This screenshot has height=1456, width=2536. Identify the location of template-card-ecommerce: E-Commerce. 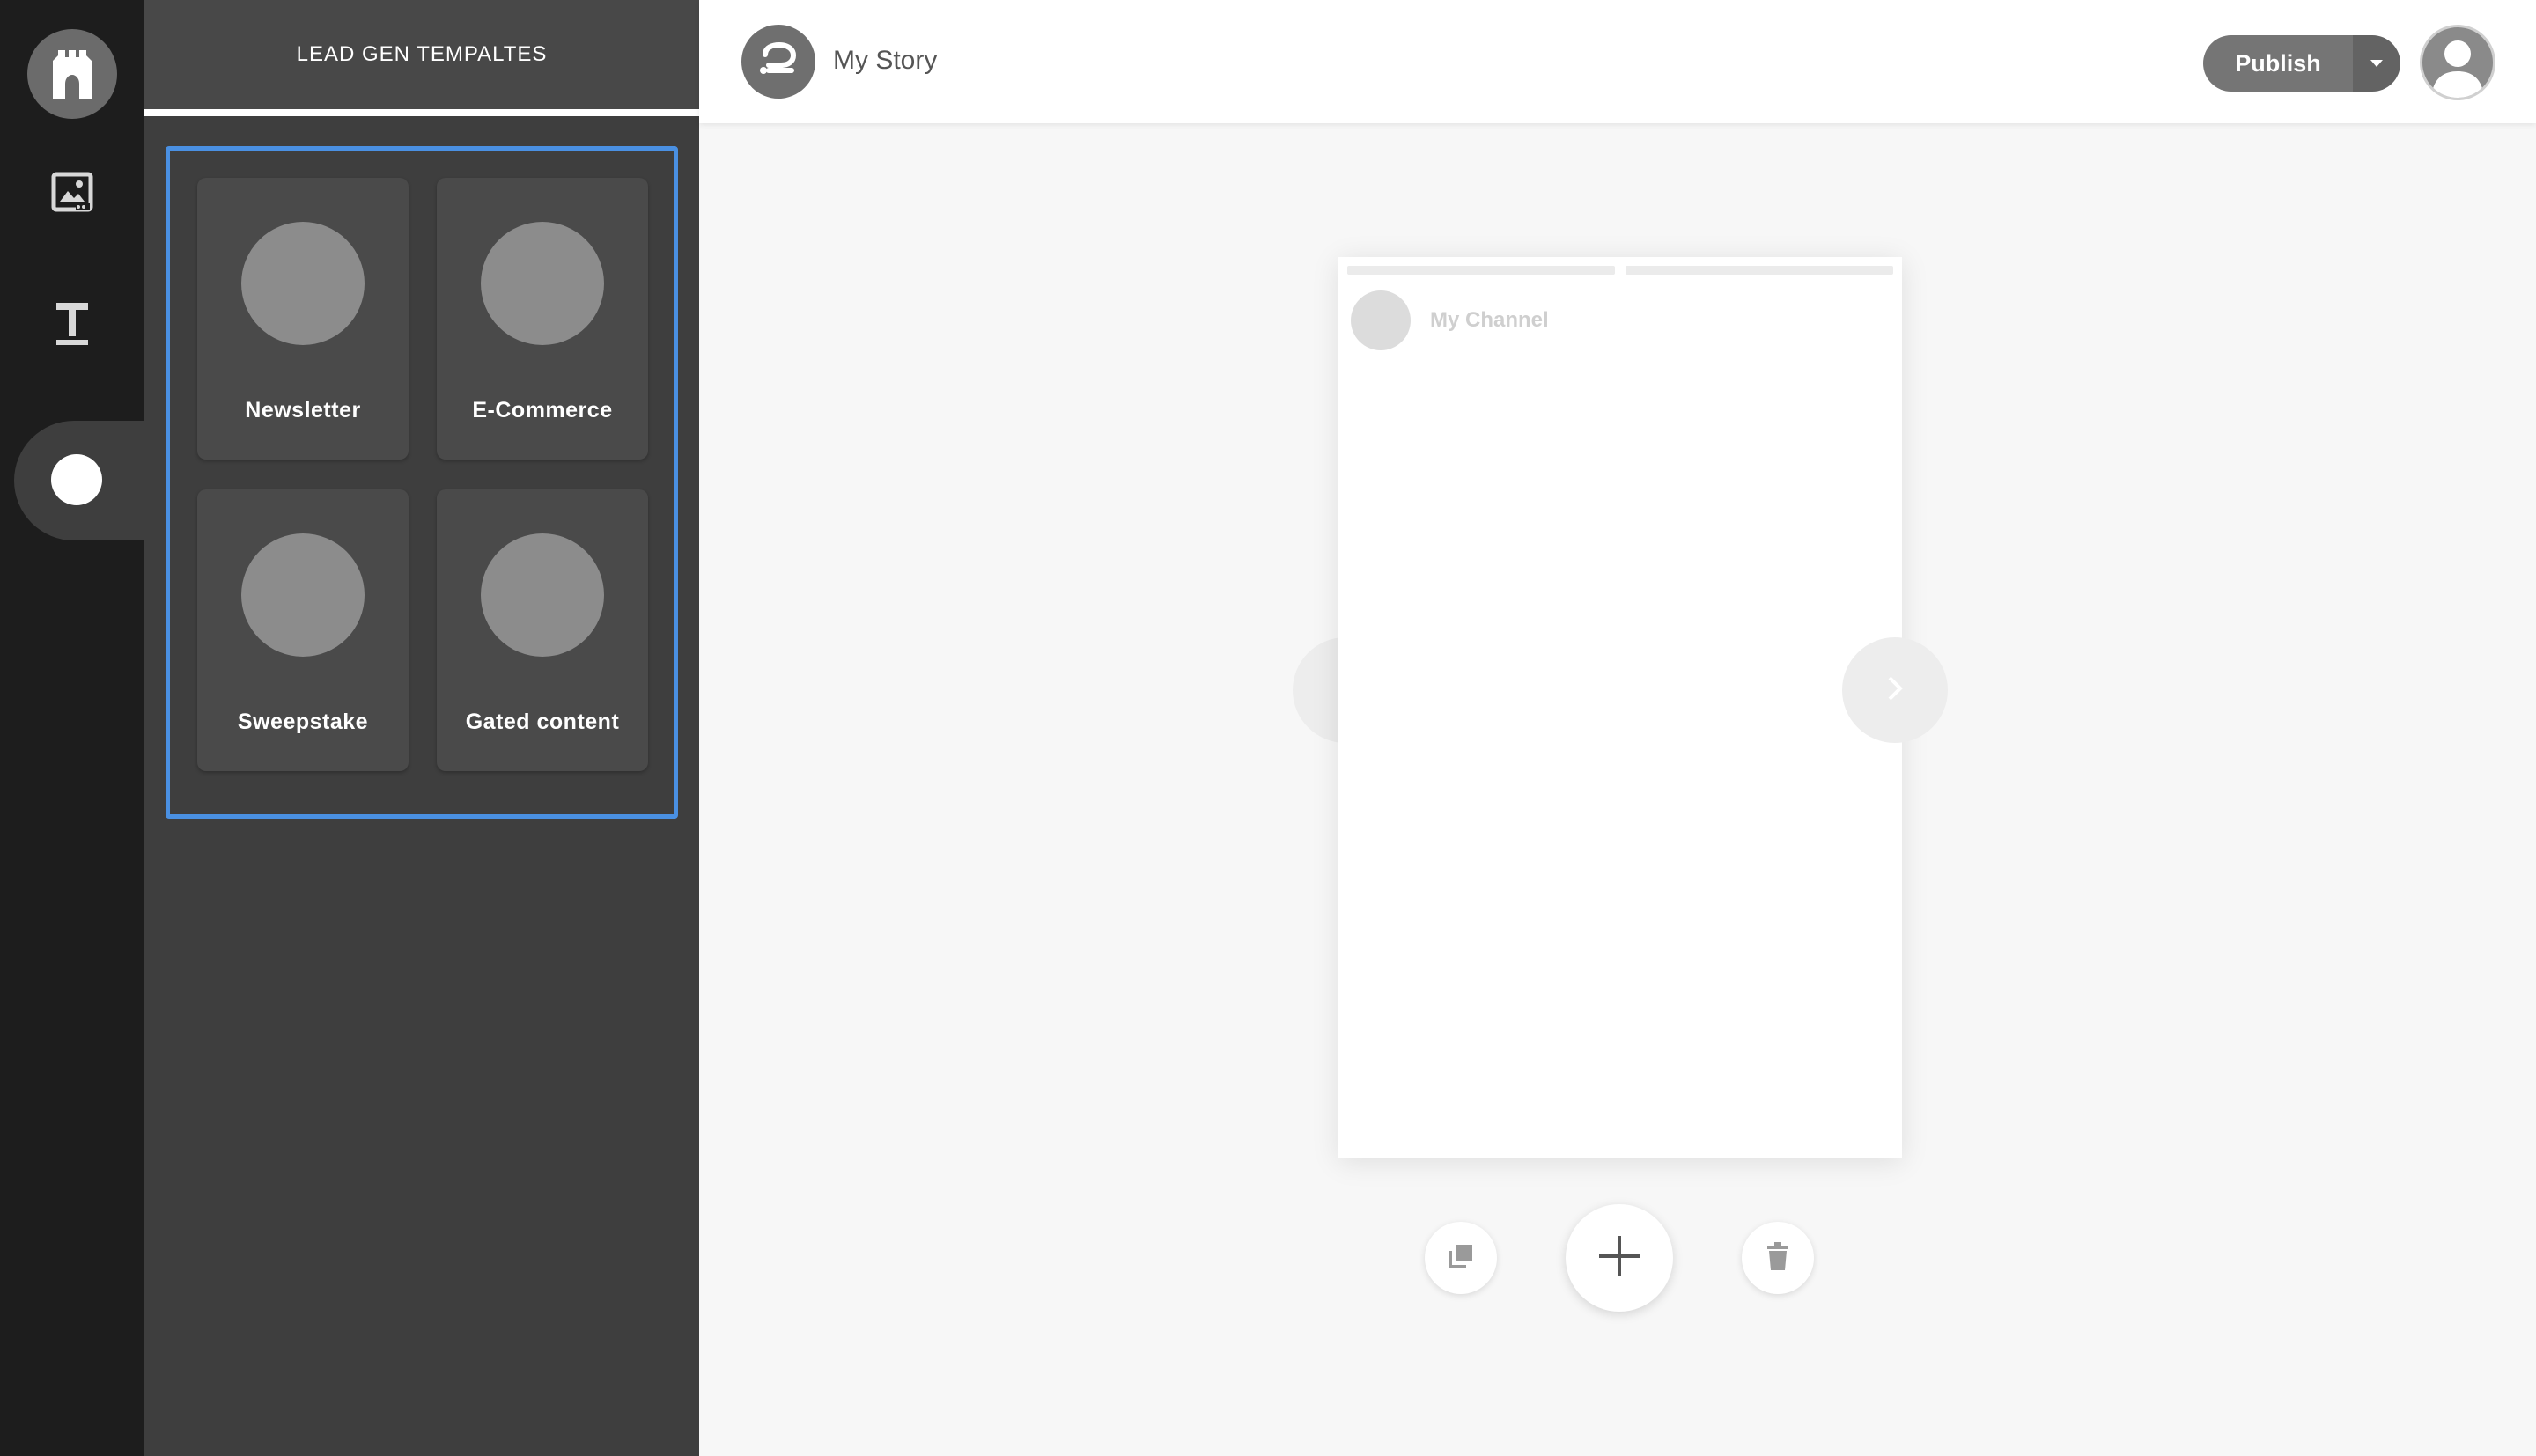
(542, 319).